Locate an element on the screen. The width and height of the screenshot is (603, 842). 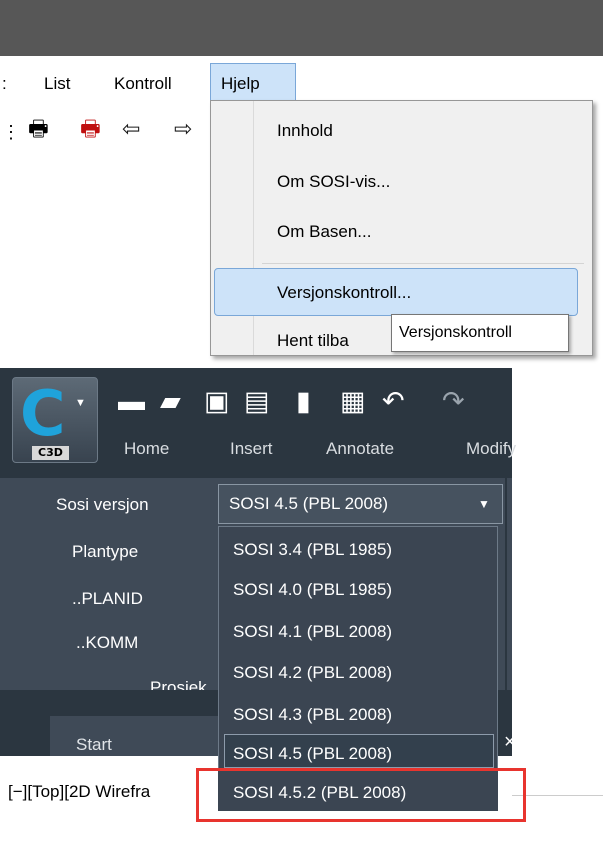
printer-icon: 🖶 is located at coordinates (38, 129).